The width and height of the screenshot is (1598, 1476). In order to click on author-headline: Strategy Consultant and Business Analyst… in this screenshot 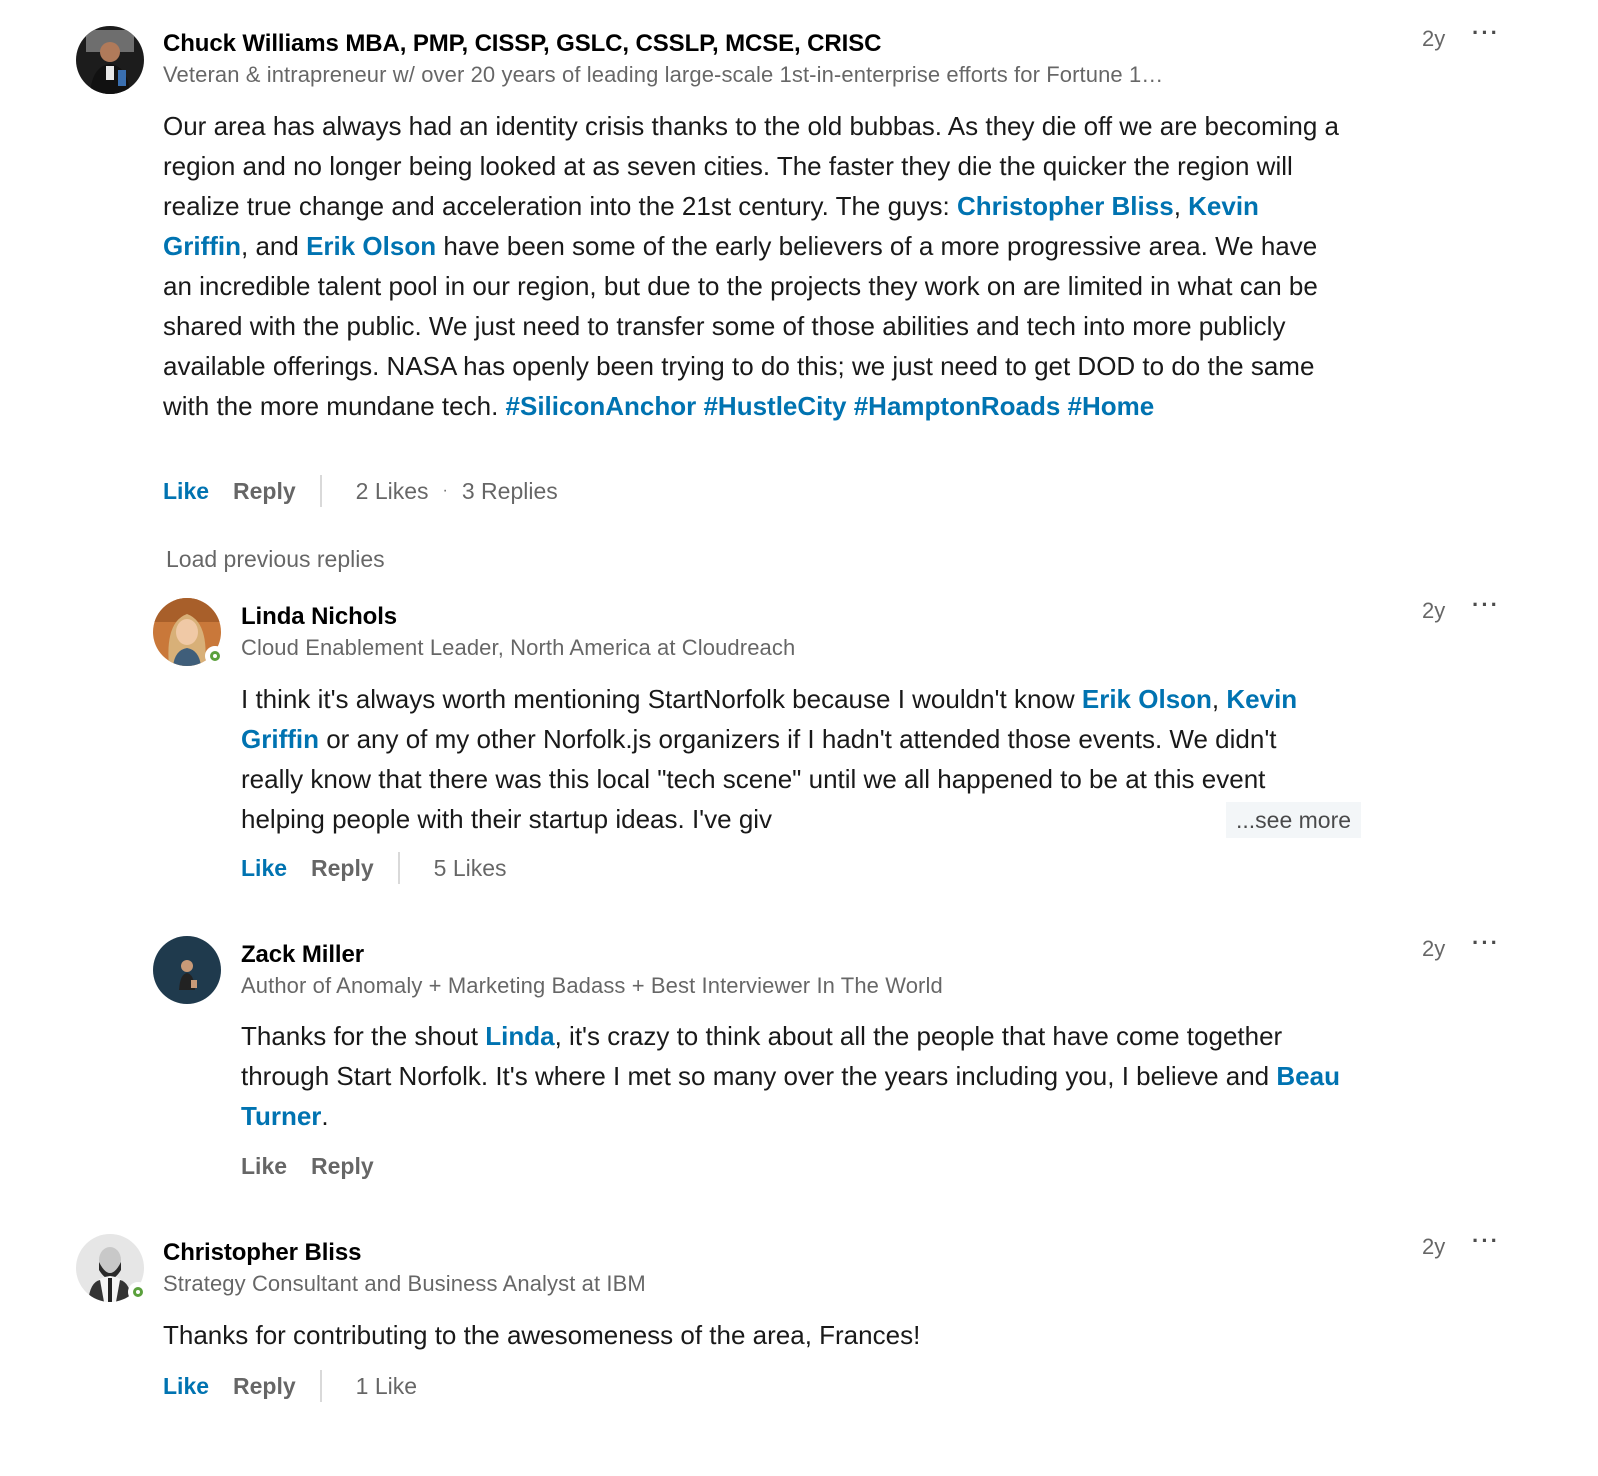, I will do `click(404, 1283)`.